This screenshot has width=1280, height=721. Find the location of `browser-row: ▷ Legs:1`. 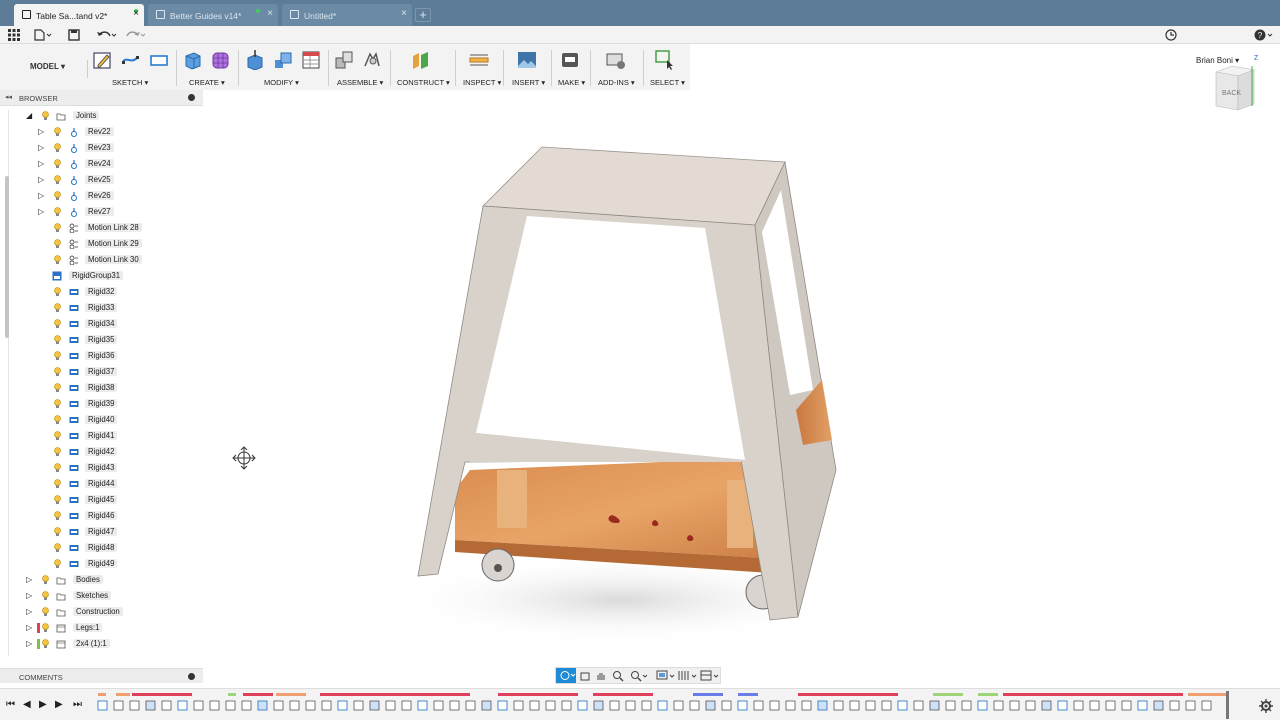

browser-row: ▷ Legs:1 is located at coordinates (101, 628).